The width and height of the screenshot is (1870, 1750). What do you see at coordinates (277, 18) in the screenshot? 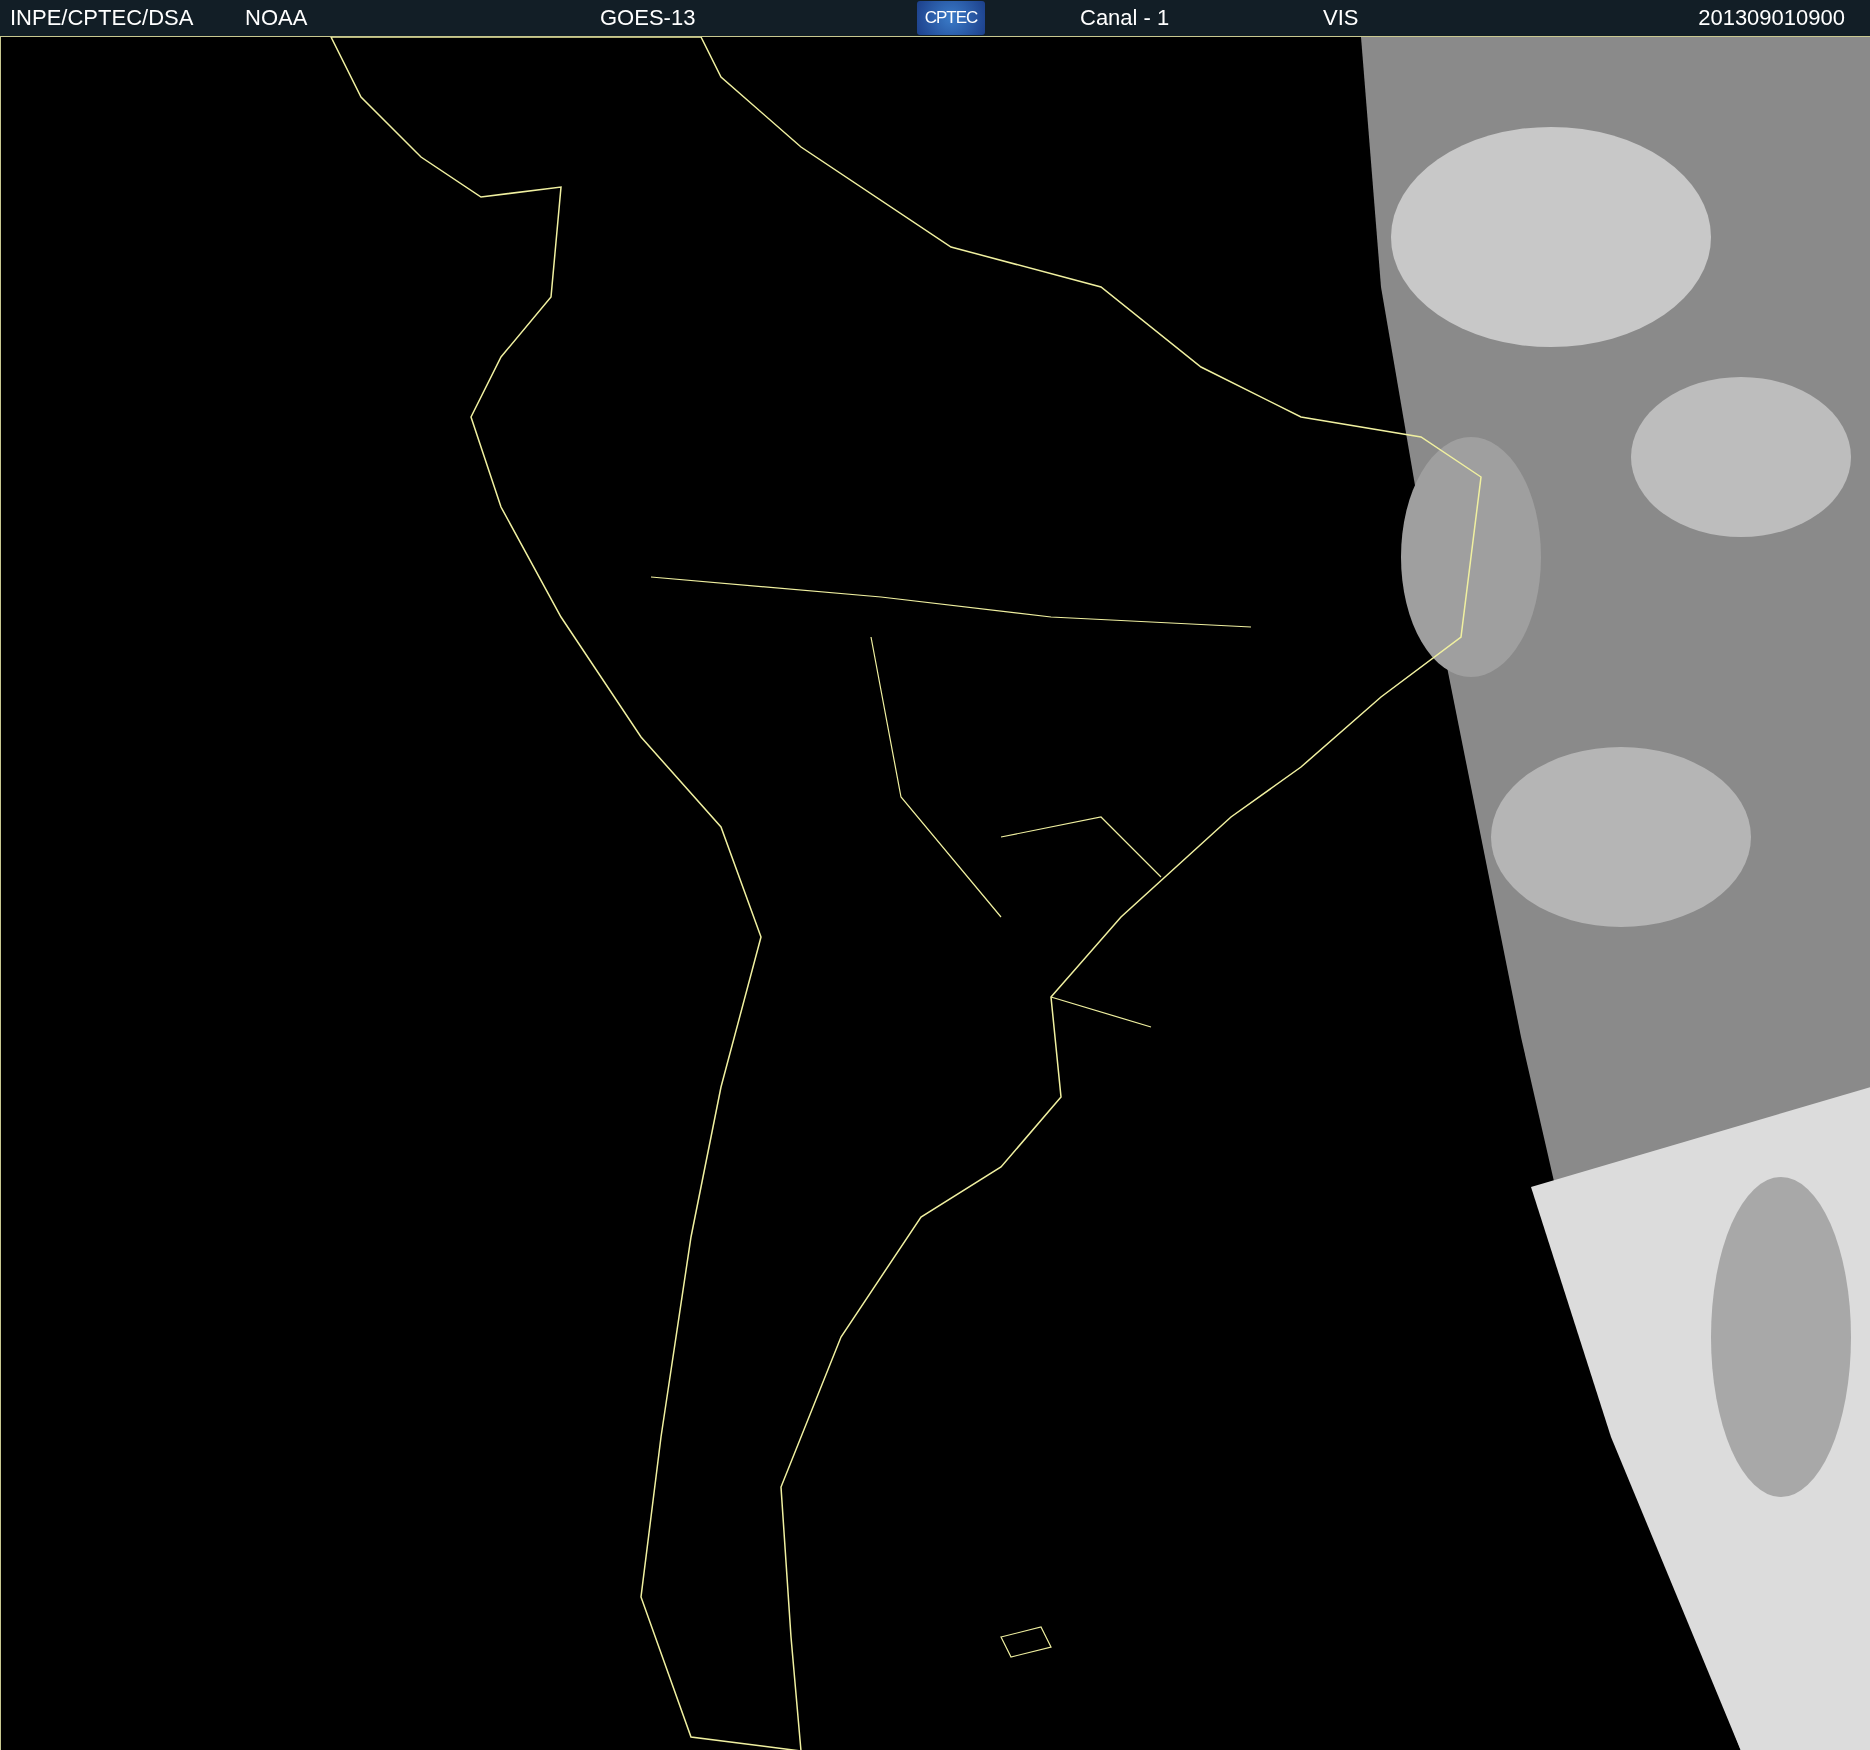
I see `agency-label: NOAA` at bounding box center [277, 18].